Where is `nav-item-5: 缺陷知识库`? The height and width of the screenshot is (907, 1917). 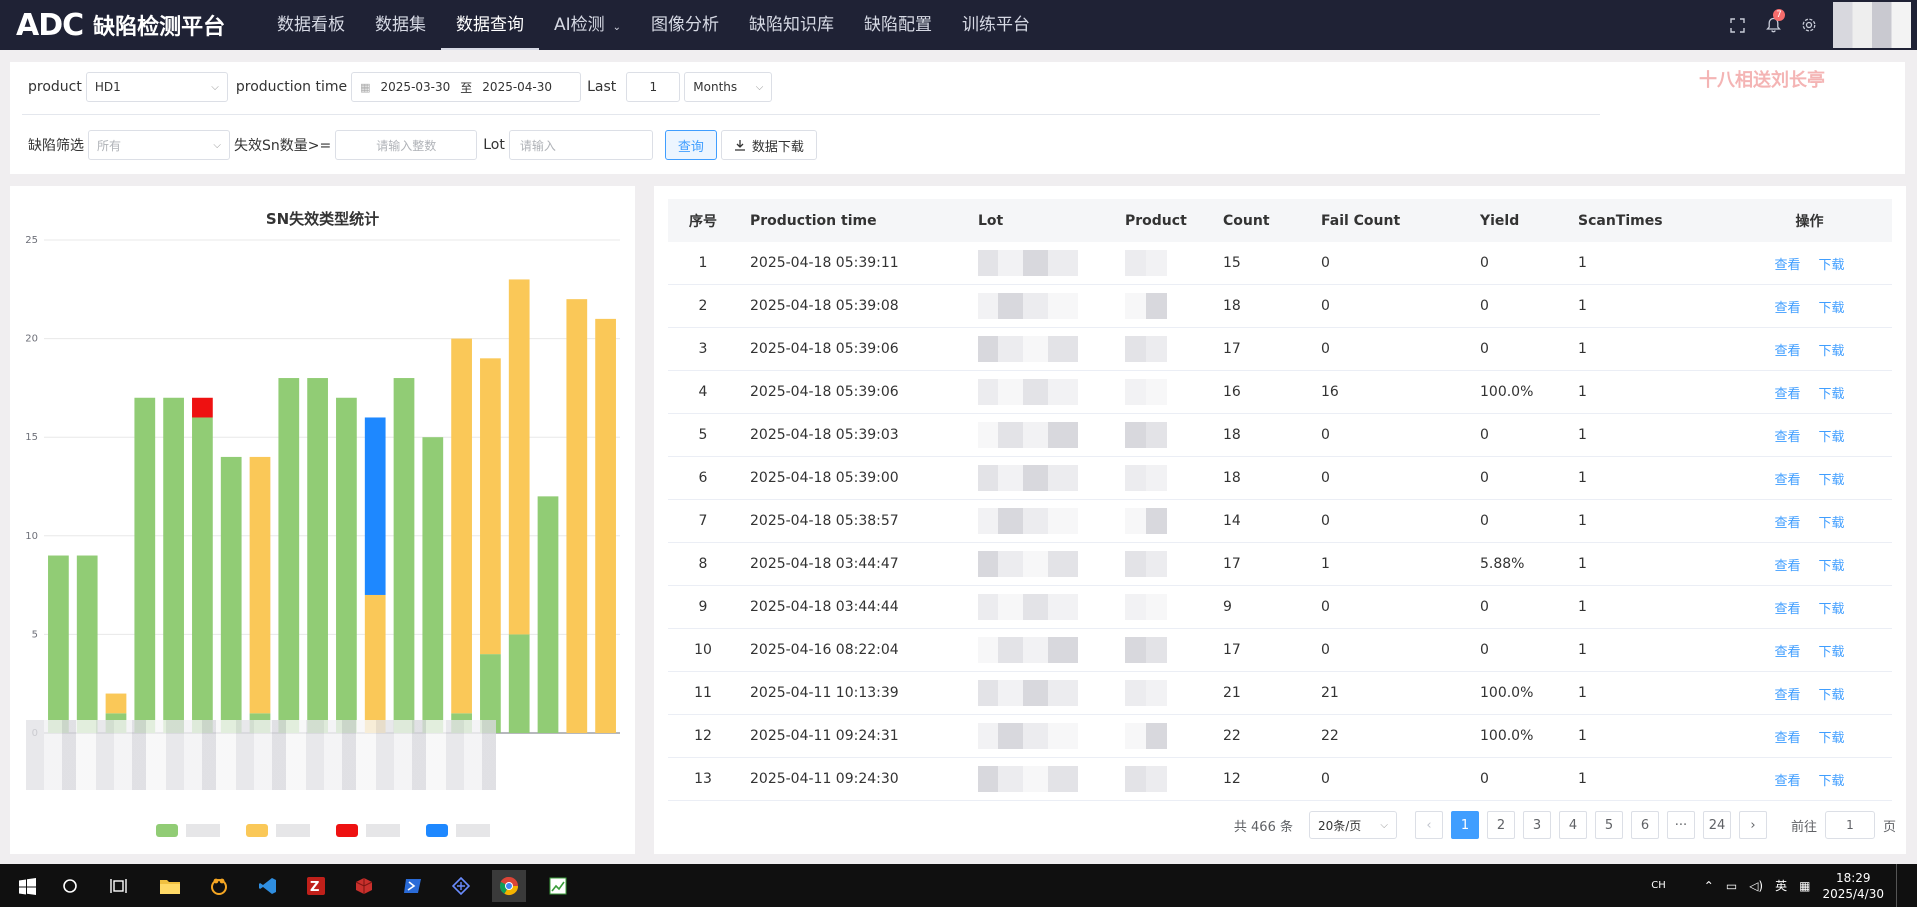
nav-item-5: 缺陷知识库 is located at coordinates (791, 25).